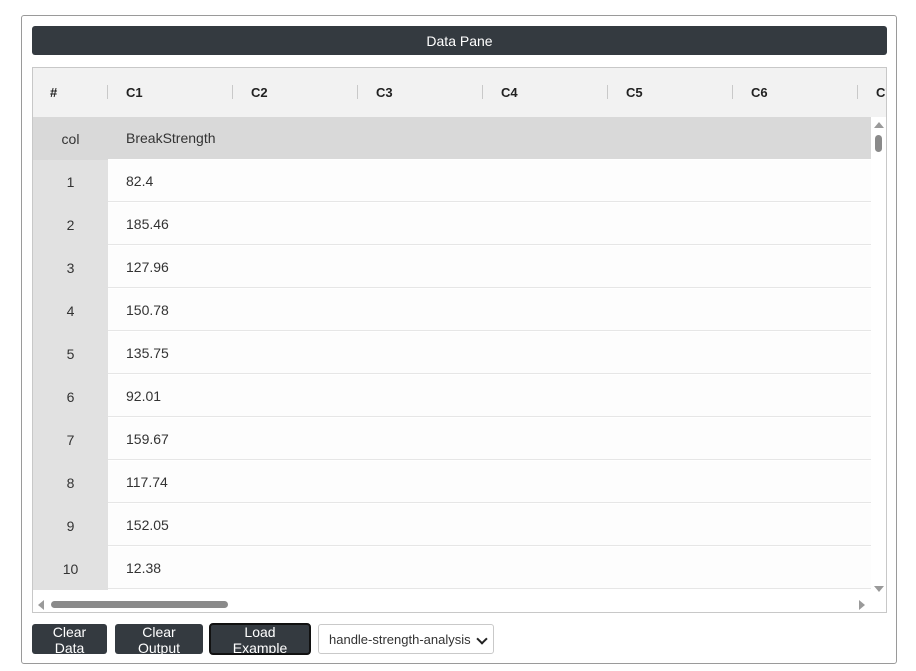  Describe the element at coordinates (159, 640) in the screenshot. I see `clear-output-button: Clear Output` at that location.